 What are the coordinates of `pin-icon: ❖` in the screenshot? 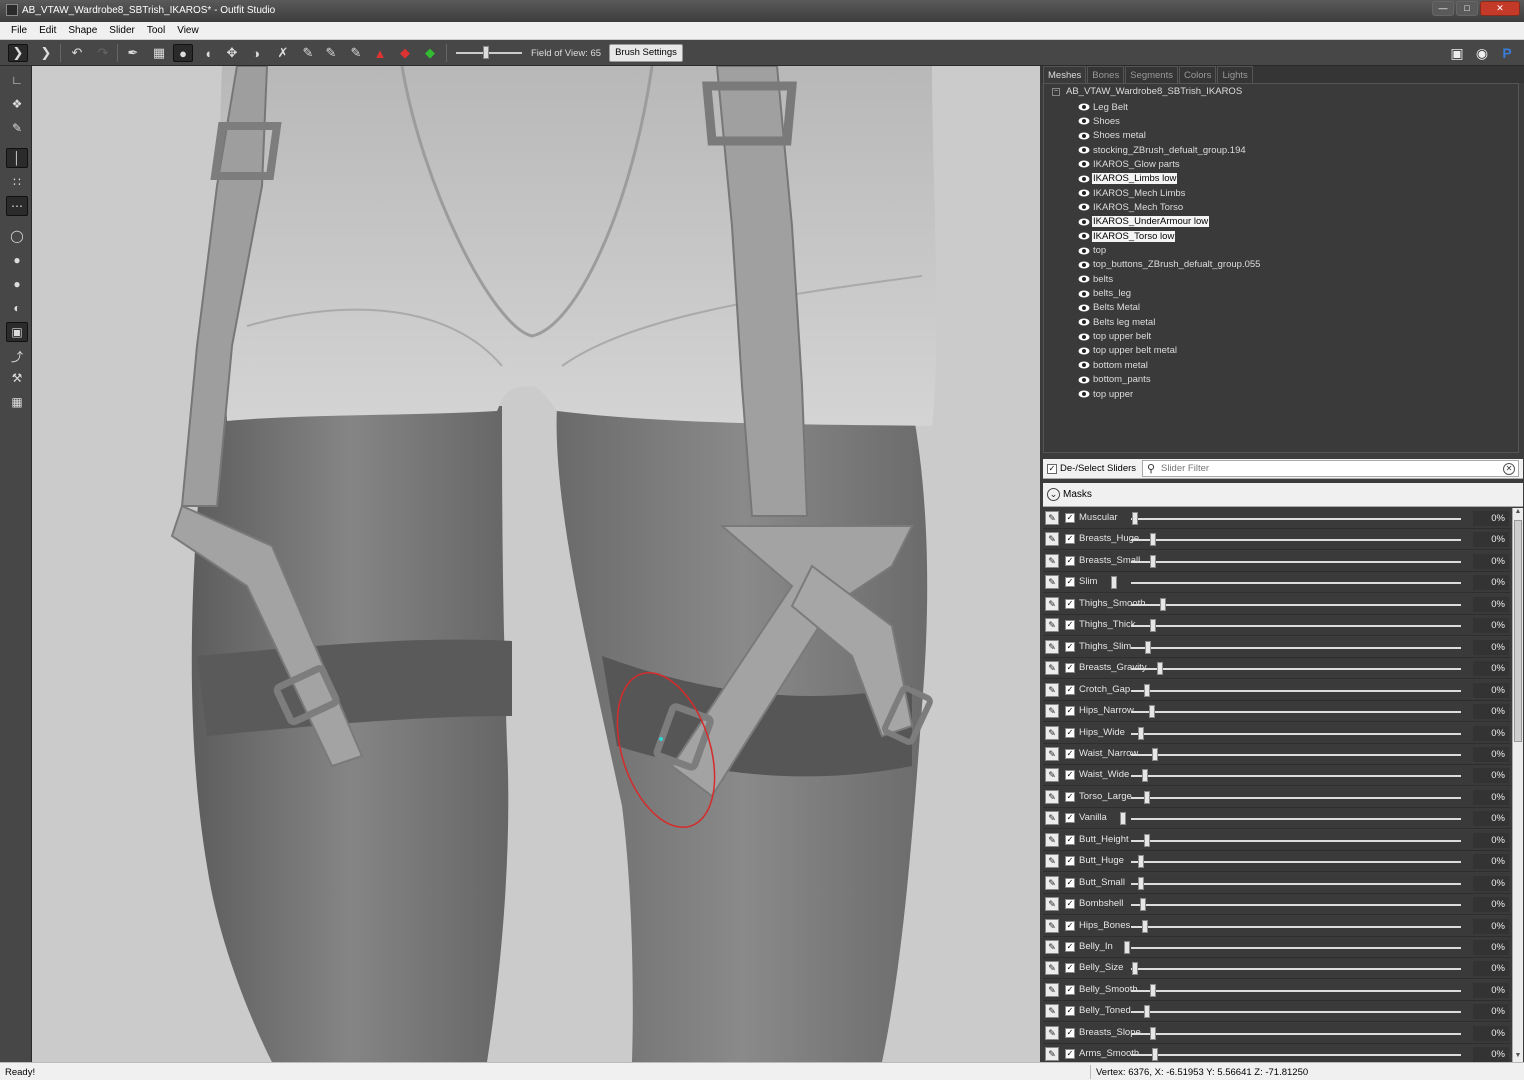 It's located at (17, 104).